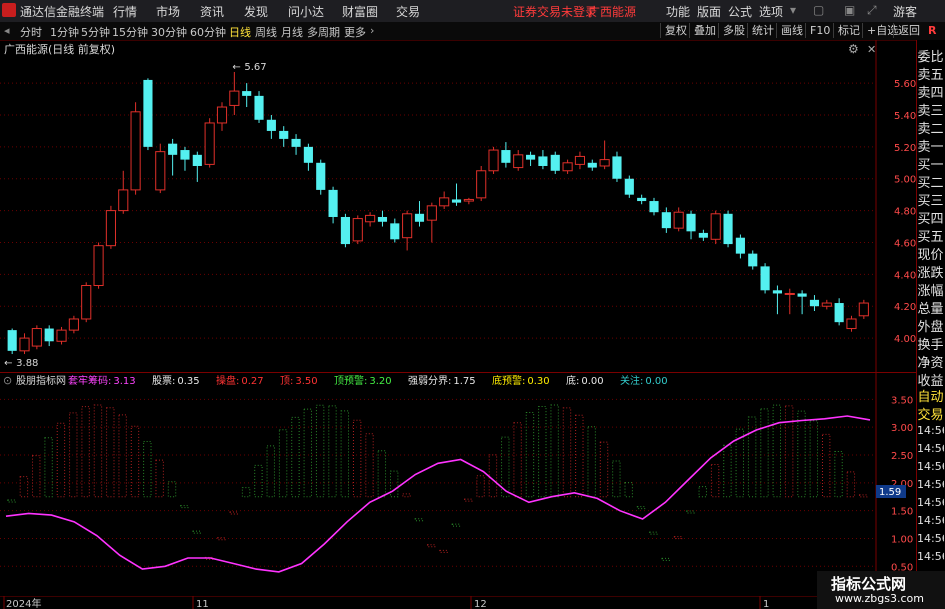 The width and height of the screenshot is (945, 609). Describe the element at coordinates (555, 11) in the screenshot. I see `login-notice: 证券交易未登录` at that location.